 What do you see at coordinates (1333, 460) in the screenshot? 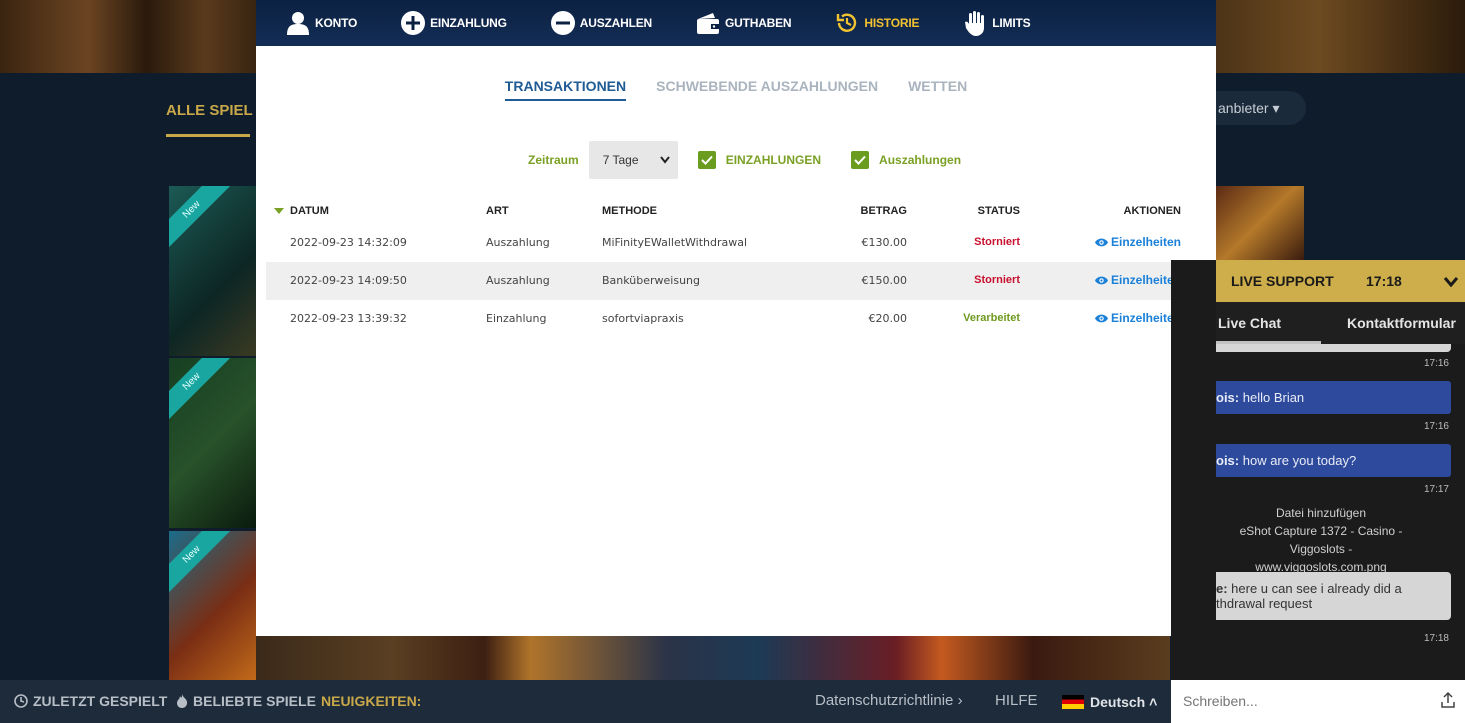
I see `chat-message: ois: how are you today?` at bounding box center [1333, 460].